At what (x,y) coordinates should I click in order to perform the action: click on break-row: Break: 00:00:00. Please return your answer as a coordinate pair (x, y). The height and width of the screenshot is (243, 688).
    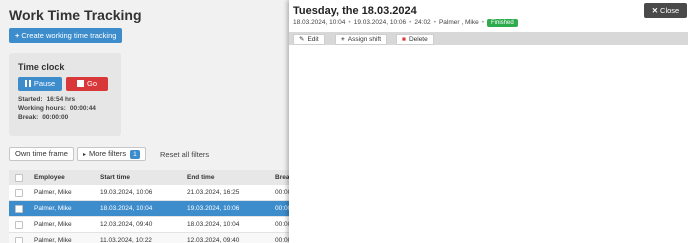
    Looking at the image, I should click on (43, 117).